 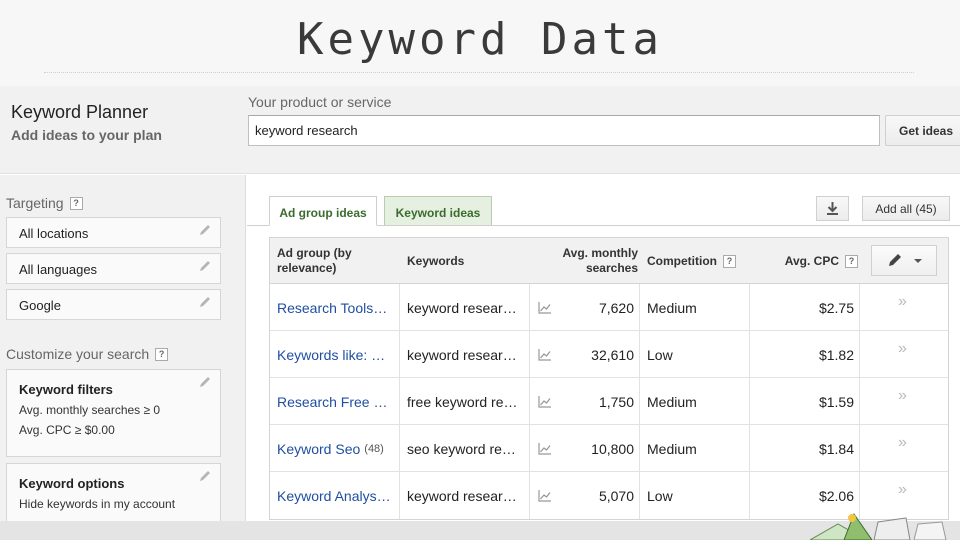 What do you see at coordinates (836, 401) in the screenshot?
I see `cpc-value: $1.59` at bounding box center [836, 401].